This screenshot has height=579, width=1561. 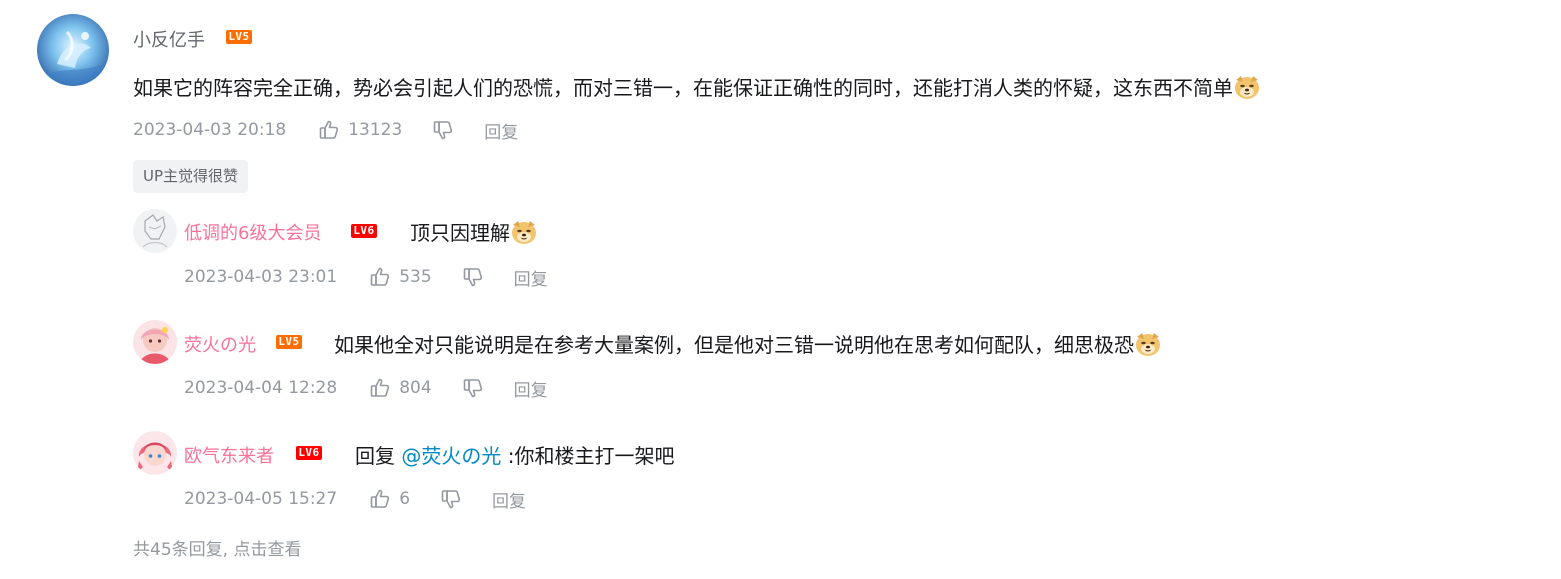 What do you see at coordinates (261, 499) in the screenshot?
I see `comment-time: 2023-04-05 15:27` at bounding box center [261, 499].